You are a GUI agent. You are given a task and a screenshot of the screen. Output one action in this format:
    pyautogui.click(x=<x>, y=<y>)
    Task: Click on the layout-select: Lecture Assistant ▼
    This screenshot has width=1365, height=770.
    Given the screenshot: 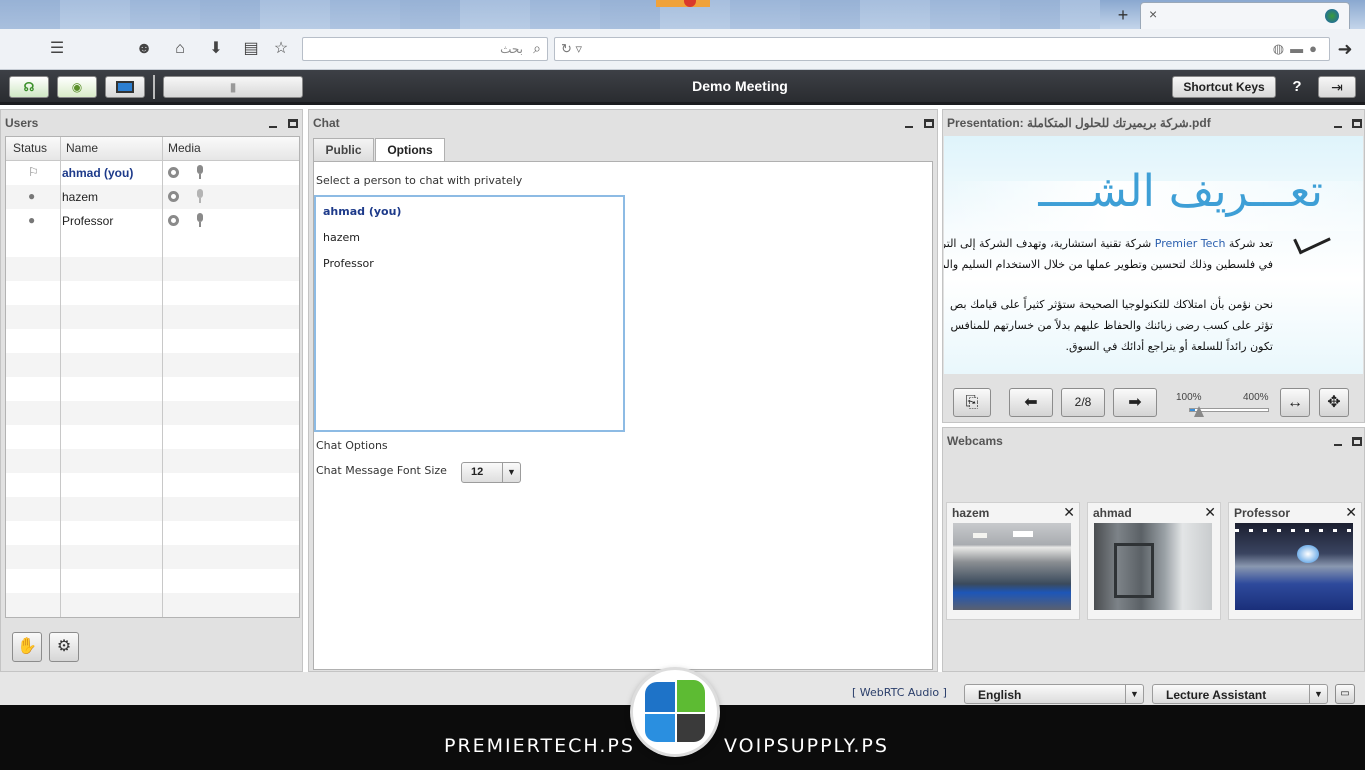 What is the action you would take?
    pyautogui.click(x=1240, y=694)
    